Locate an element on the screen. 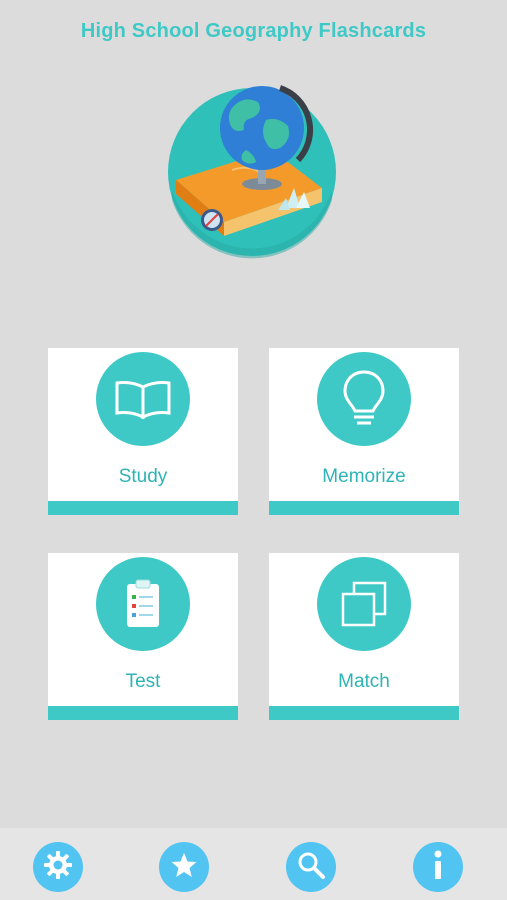  test-button: Test is located at coordinates (143, 636).